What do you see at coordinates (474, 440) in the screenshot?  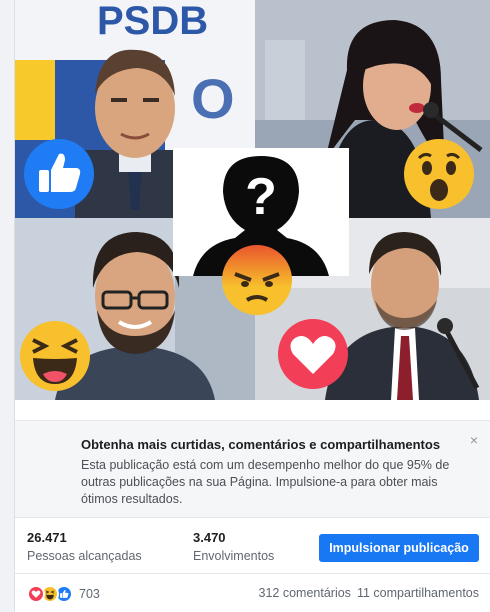 I see `close-icon: ×` at bounding box center [474, 440].